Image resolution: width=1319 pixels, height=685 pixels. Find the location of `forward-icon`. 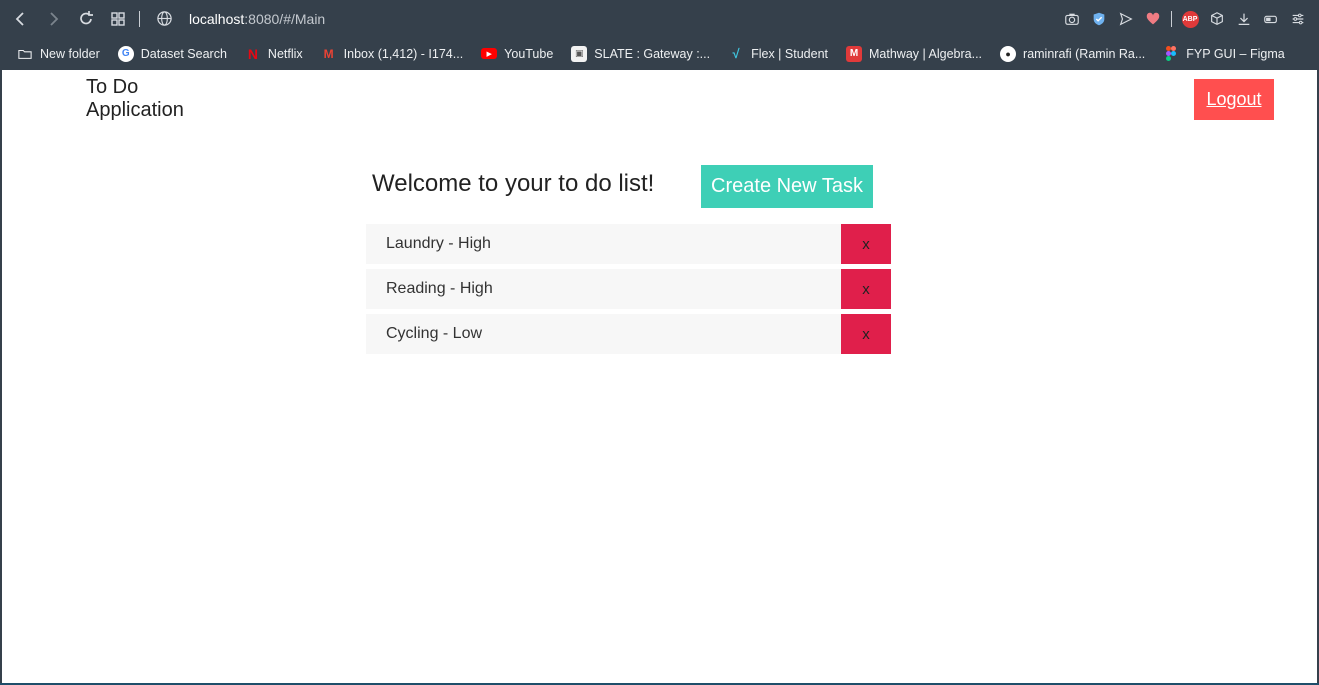

forward-icon is located at coordinates (53, 19).